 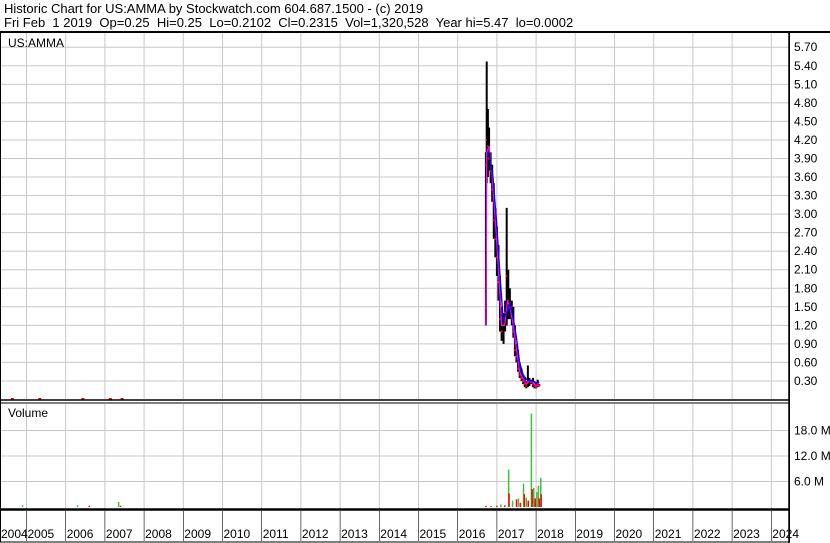 I want to click on volume-tick-label: 12.0 M, so click(x=812, y=456).